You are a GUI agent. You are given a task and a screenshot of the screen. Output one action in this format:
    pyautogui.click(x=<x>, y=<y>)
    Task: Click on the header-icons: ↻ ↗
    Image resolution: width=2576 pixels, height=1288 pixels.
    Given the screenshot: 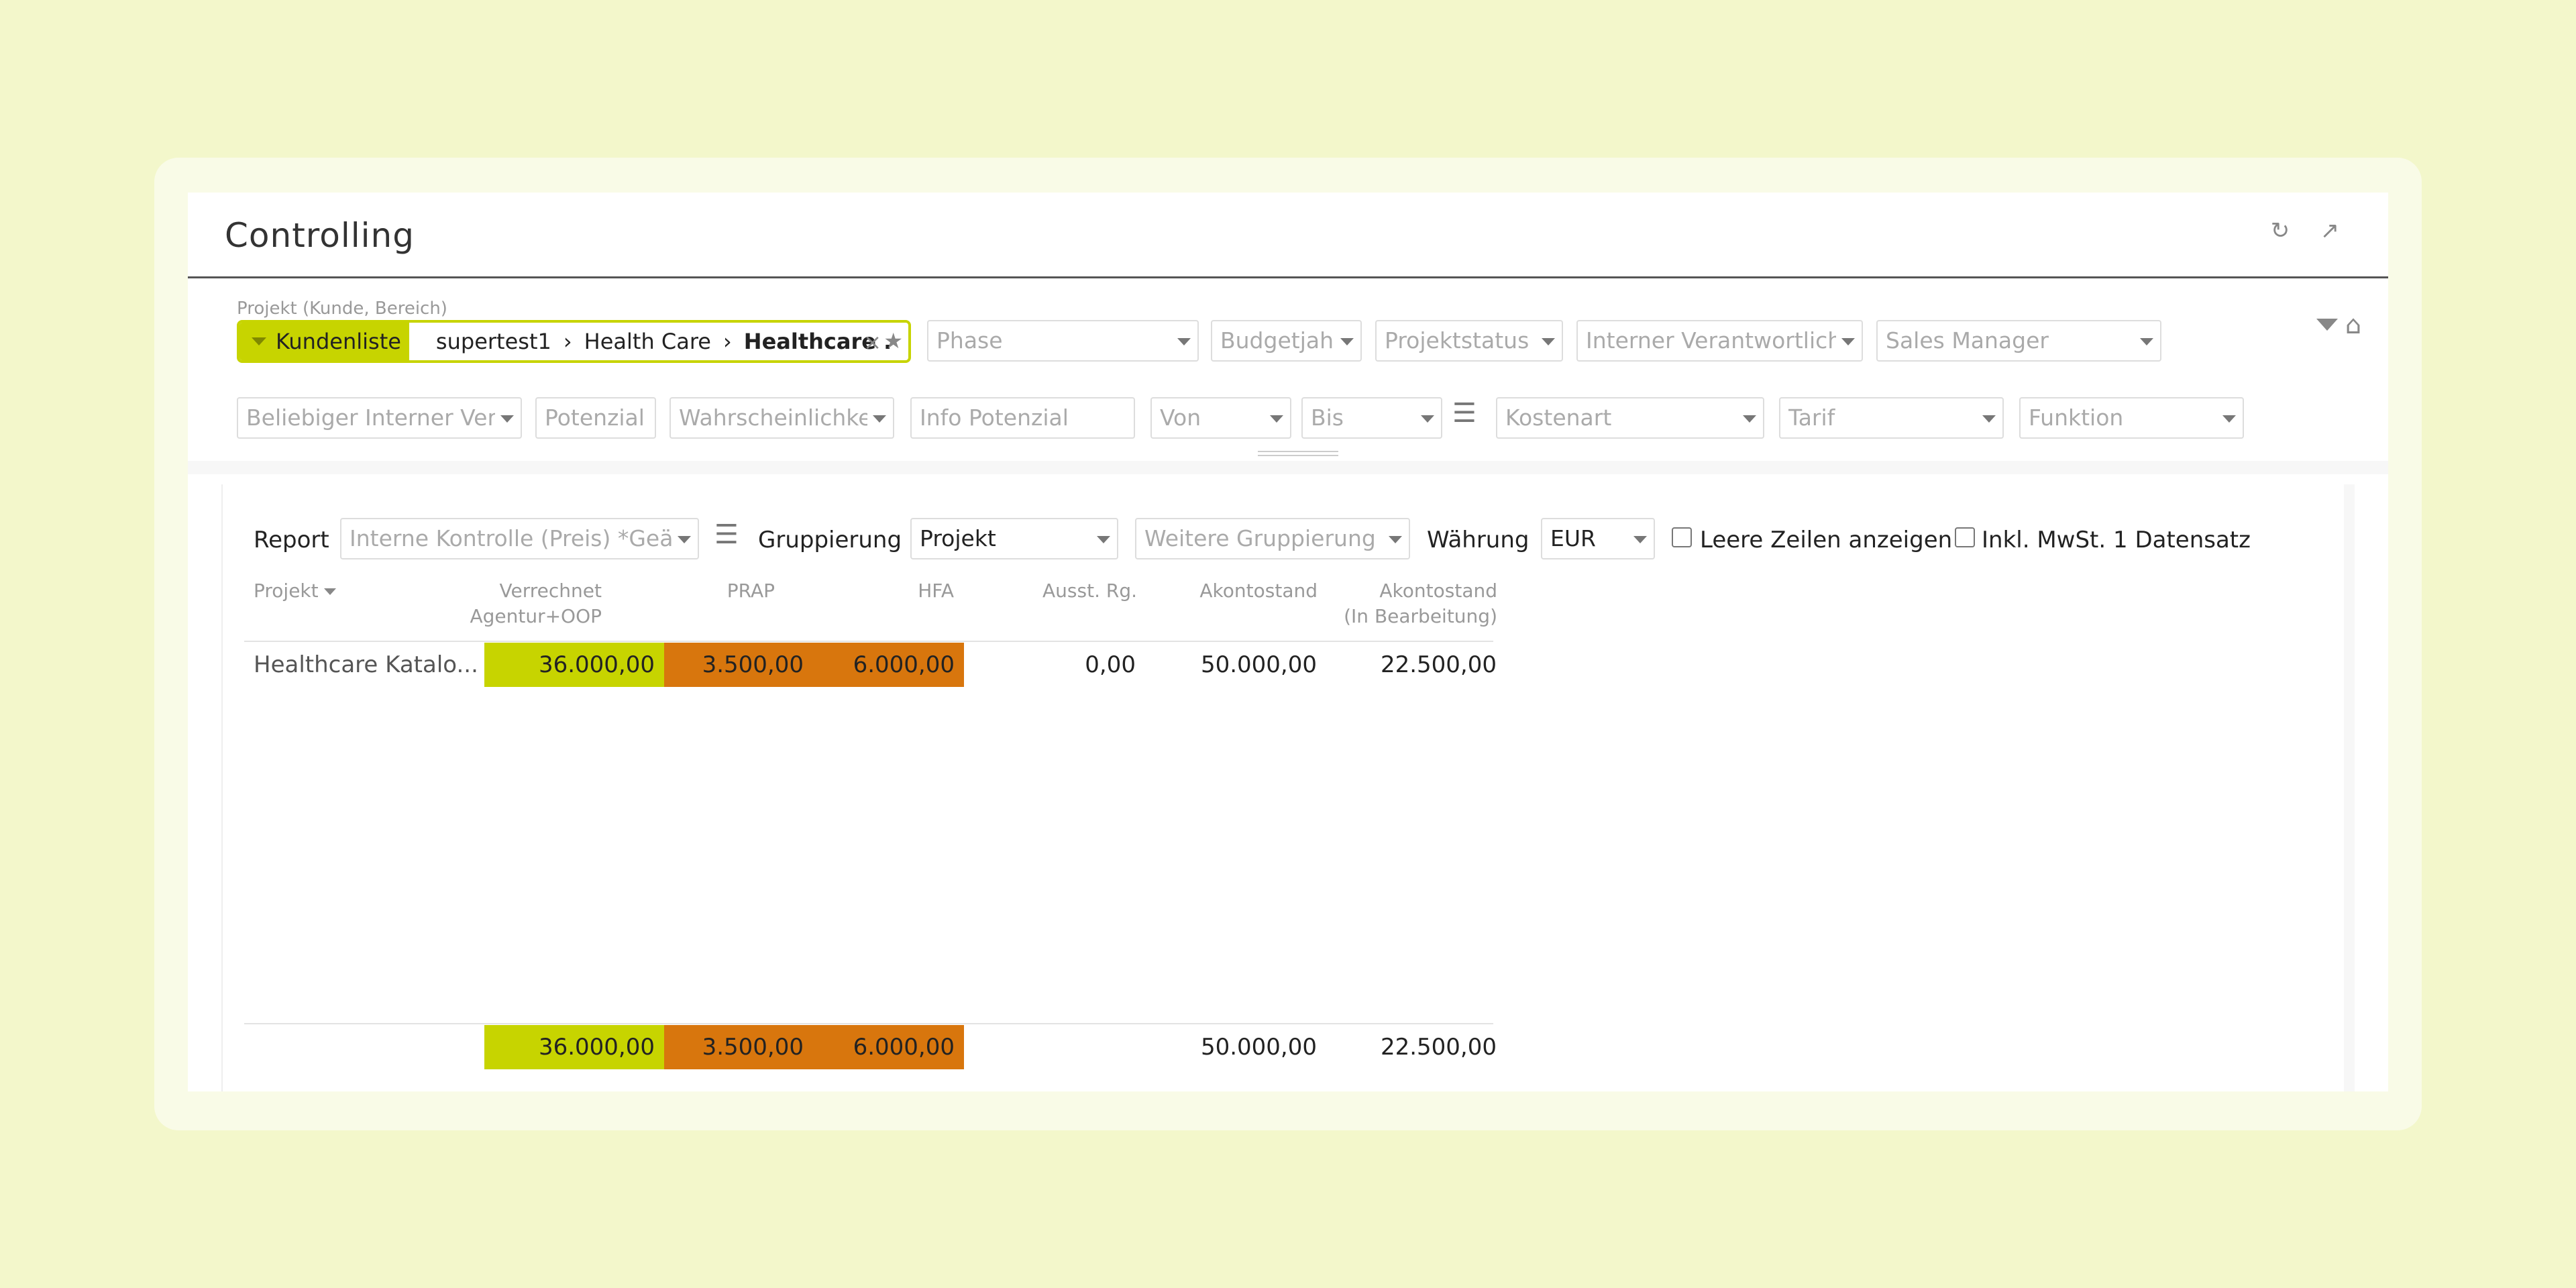 What is the action you would take?
    pyautogui.click(x=2305, y=230)
    